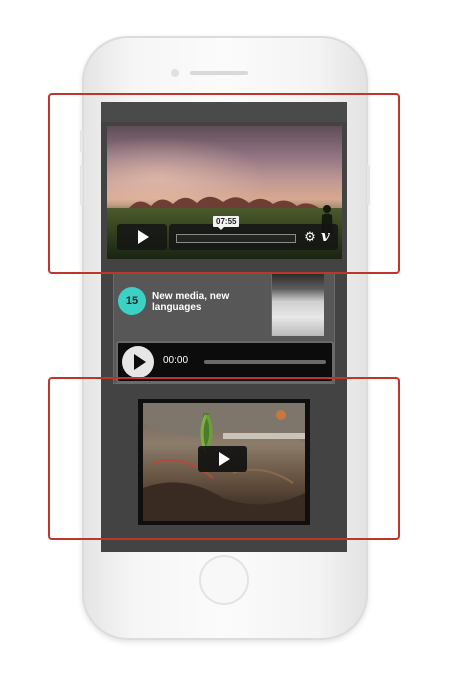 The image size is (450, 700). I want to click on podcast-card: 15 New media, new languages 00:00, so click(224, 328).